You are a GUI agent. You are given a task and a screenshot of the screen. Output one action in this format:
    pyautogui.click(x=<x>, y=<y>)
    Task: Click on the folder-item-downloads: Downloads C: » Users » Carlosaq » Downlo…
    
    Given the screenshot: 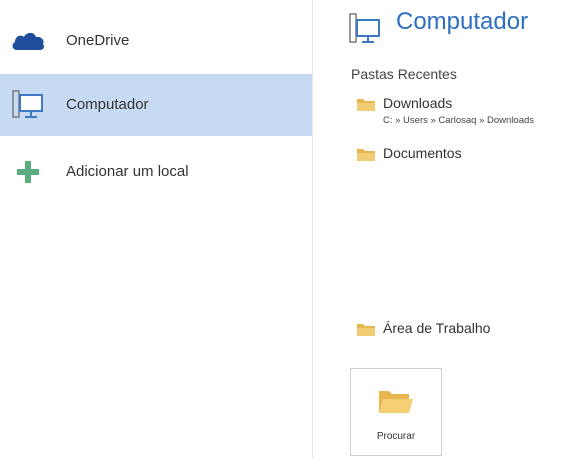 What is the action you would take?
    pyautogui.click(x=471, y=113)
    